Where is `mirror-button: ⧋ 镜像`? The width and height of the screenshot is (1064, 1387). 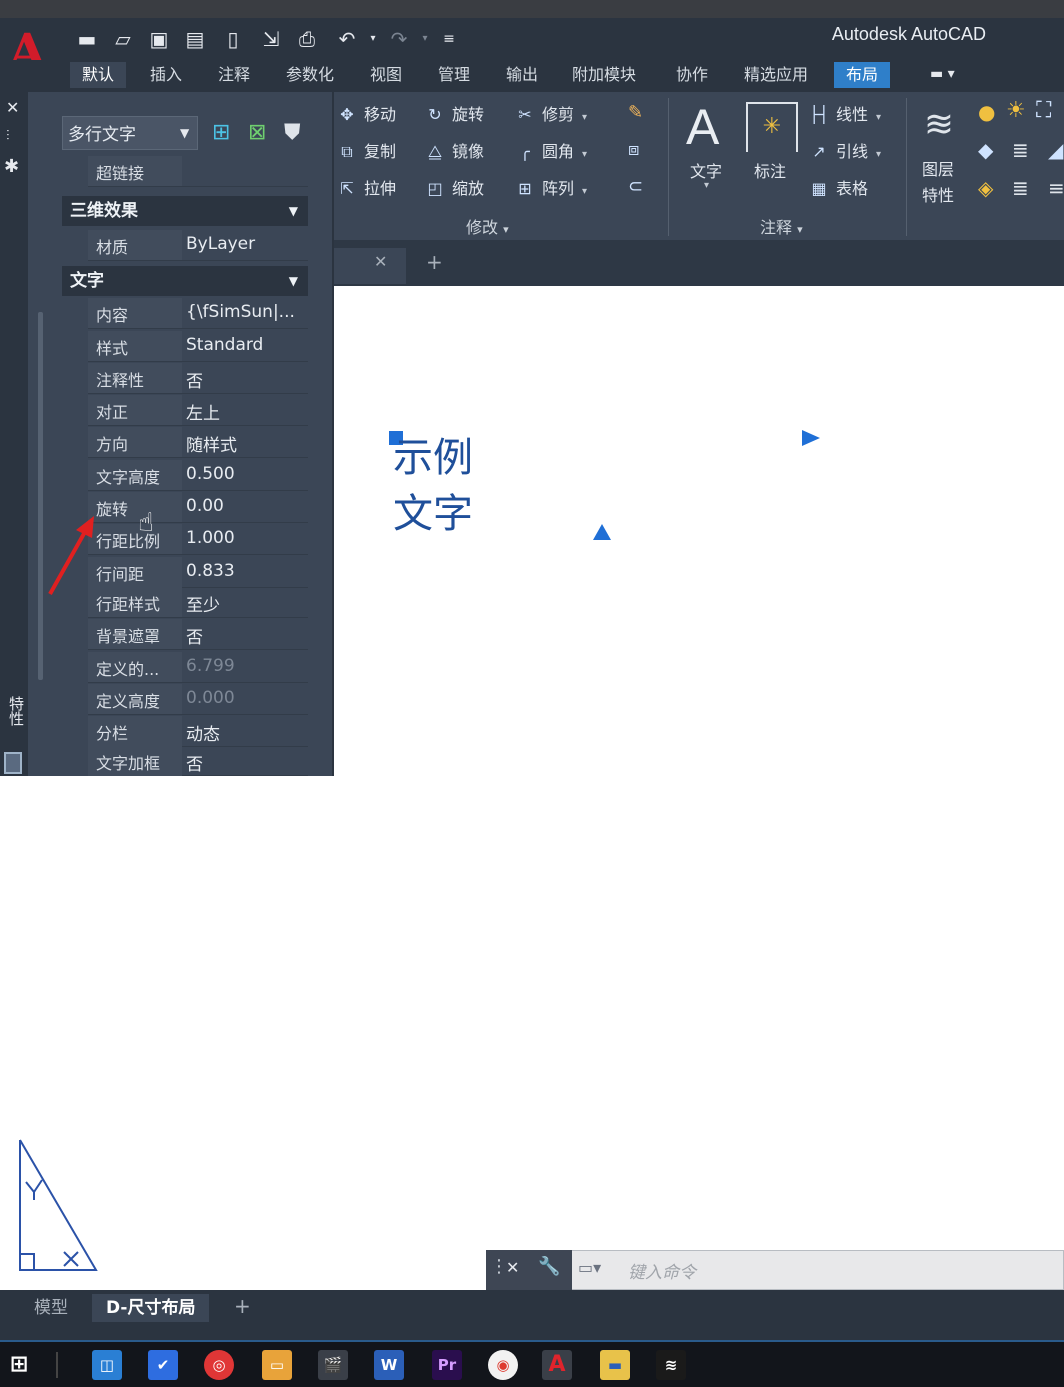
mirror-button: ⧋ 镜像 is located at coordinates (454, 152).